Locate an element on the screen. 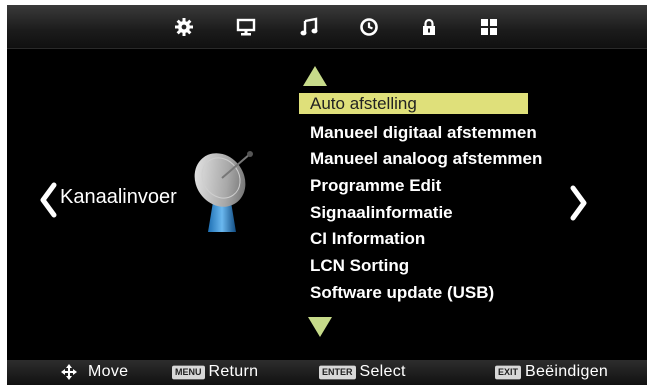 The image size is (652, 387). menu-item-programme-edit: Programme Edit is located at coordinates (449, 186).